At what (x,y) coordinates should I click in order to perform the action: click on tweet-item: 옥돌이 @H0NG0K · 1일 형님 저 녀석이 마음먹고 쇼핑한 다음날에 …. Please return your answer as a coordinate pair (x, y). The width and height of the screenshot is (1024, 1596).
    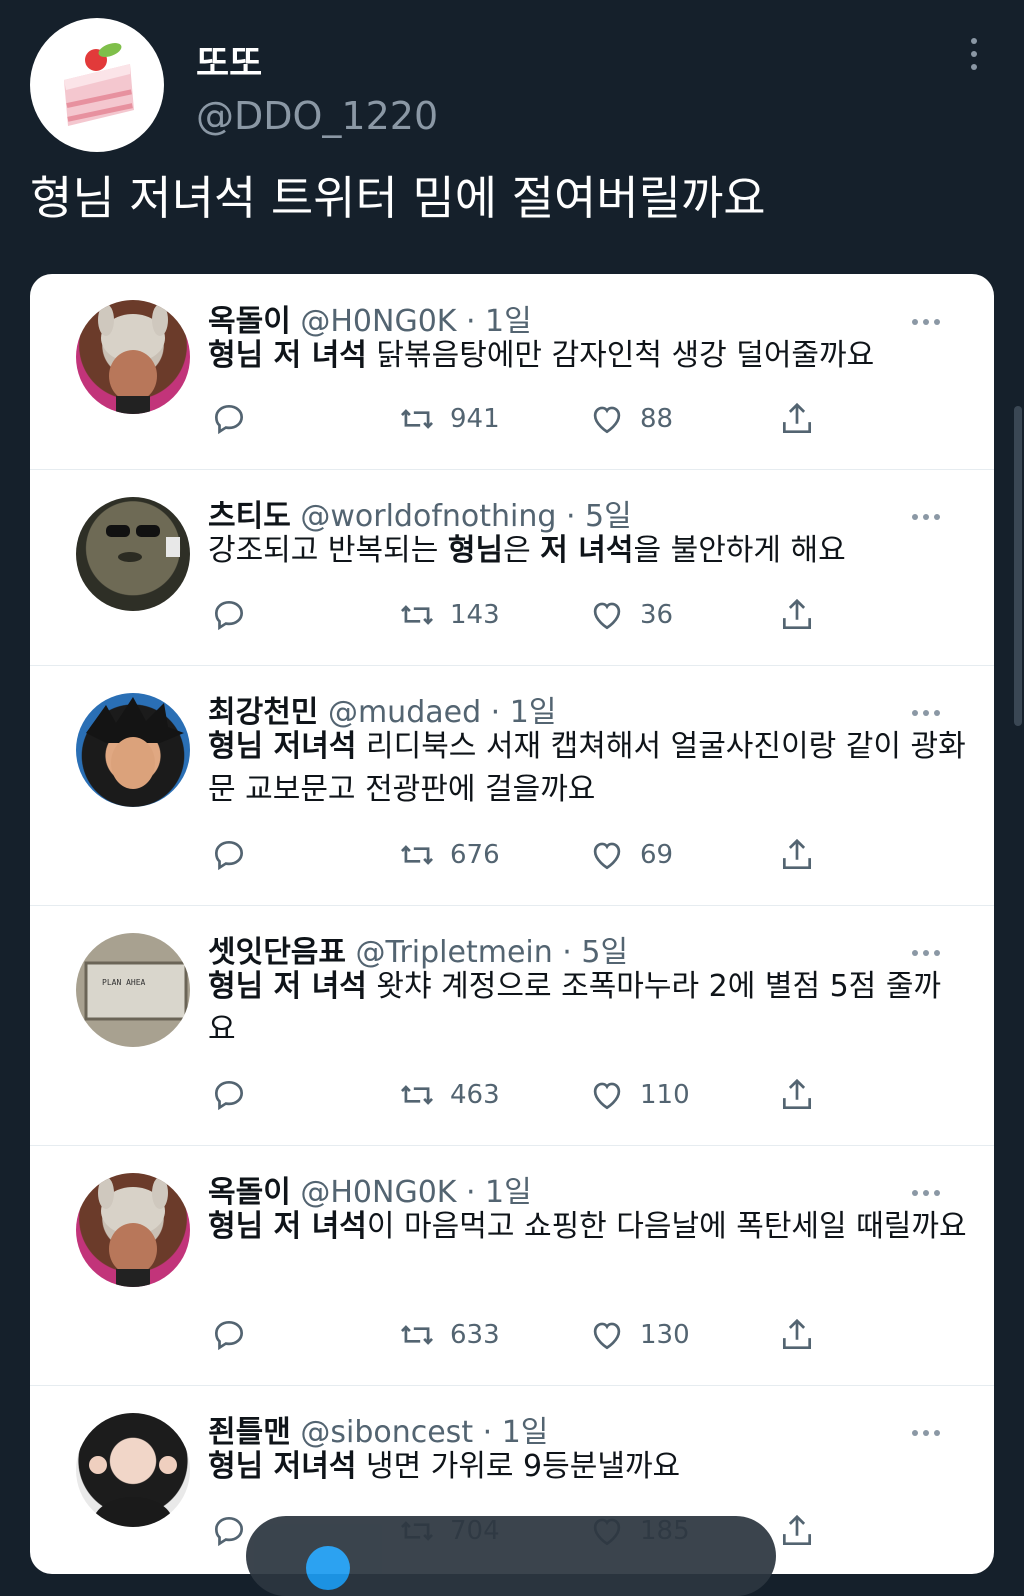
    Looking at the image, I should click on (512, 1265).